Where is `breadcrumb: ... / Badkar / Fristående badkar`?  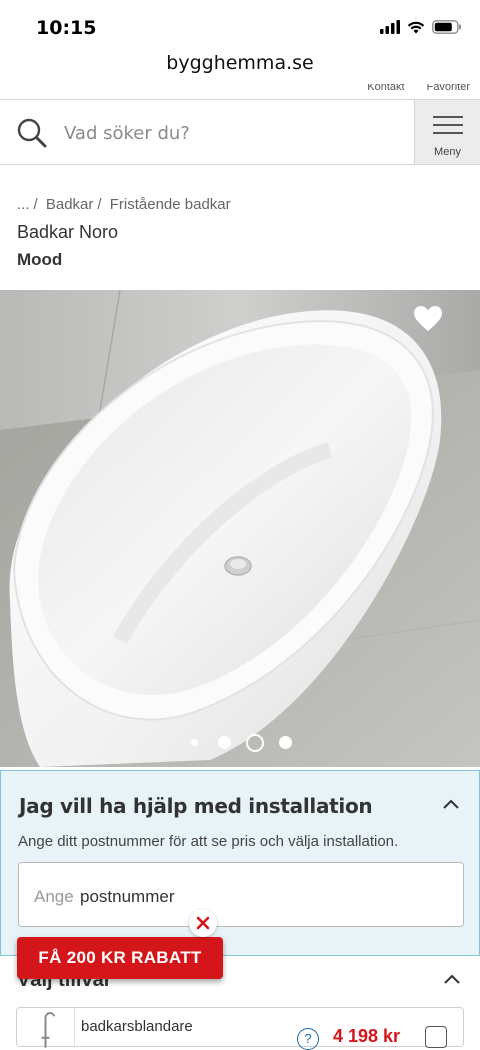 breadcrumb: ... / Badkar / Fristående badkar is located at coordinates (126, 204).